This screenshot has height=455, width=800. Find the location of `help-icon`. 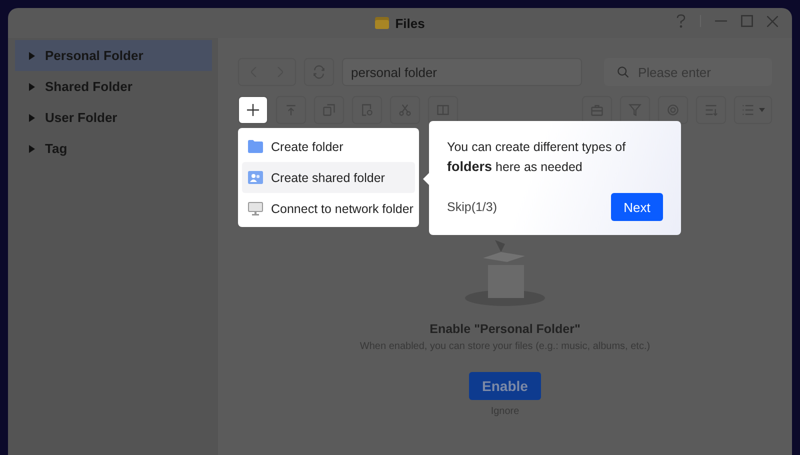

help-icon is located at coordinates (681, 21).